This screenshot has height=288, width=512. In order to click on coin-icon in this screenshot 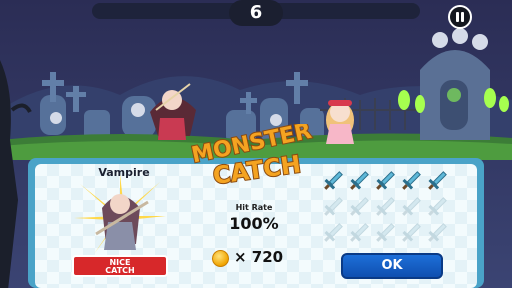, I will do `click(220, 258)`.